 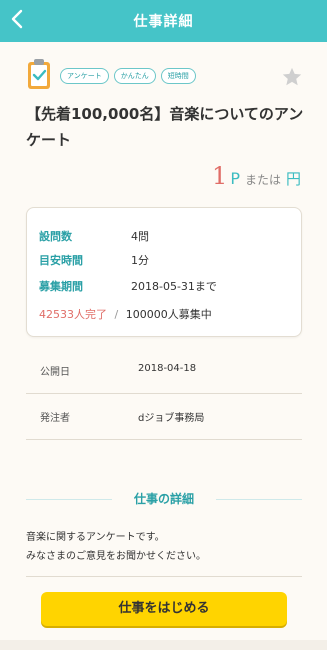 I want to click on clipboard-check-icon, so click(x=39, y=74).